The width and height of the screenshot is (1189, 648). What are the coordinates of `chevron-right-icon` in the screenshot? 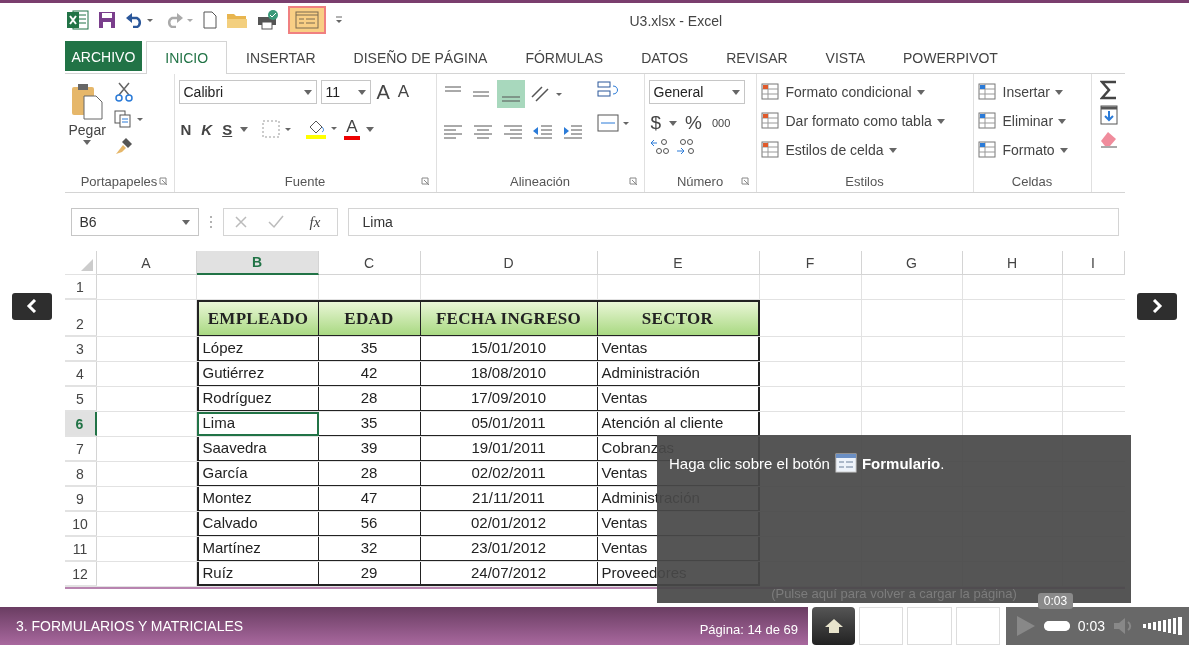 It's located at (1156, 306).